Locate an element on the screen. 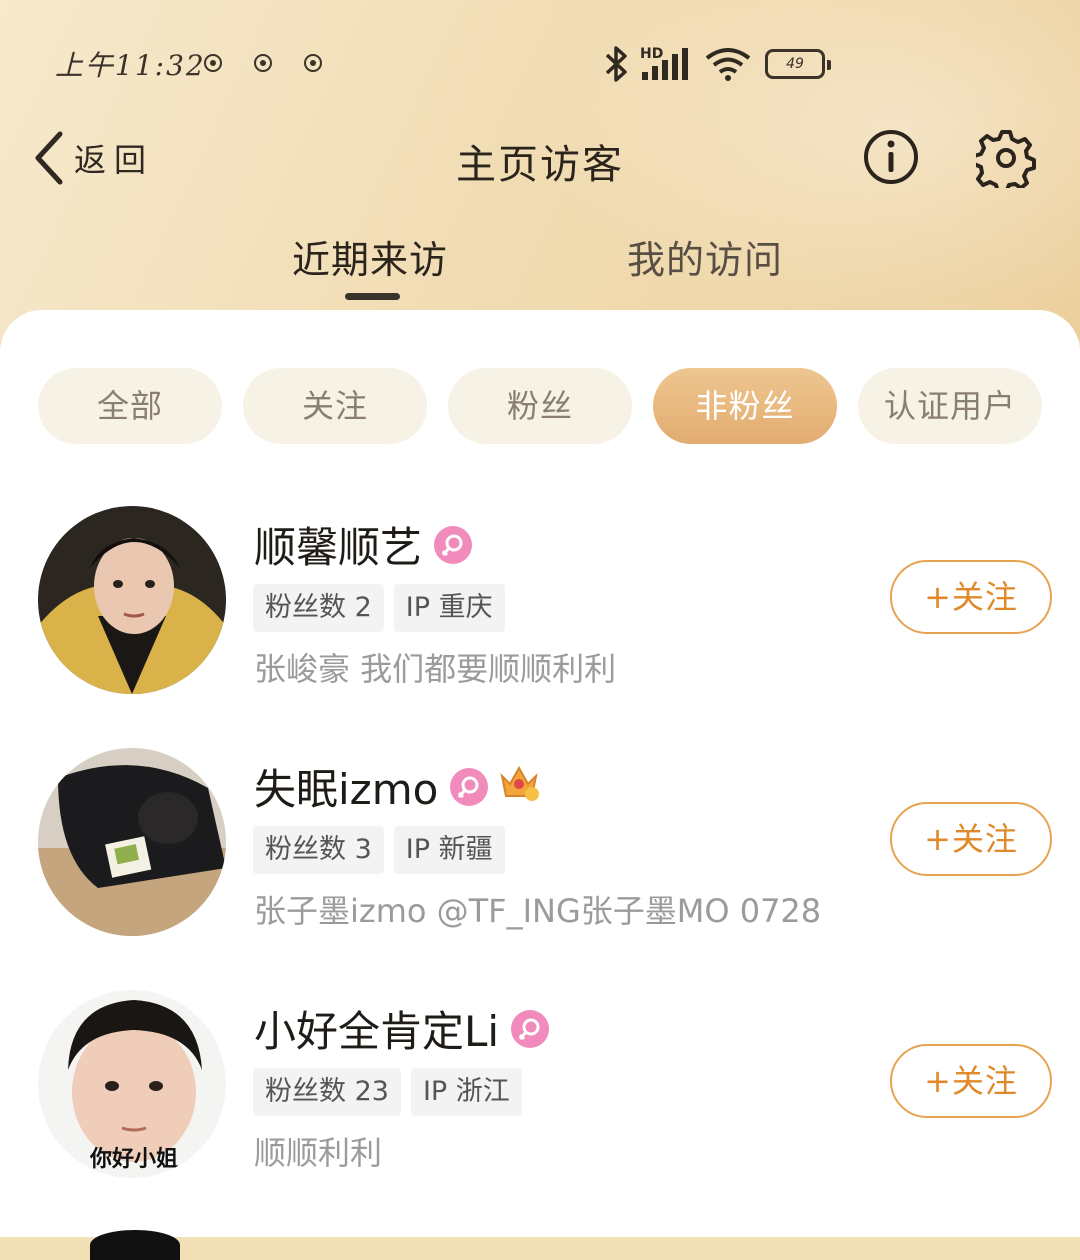  status-time: 上午11:32 is located at coordinates (130, 65).